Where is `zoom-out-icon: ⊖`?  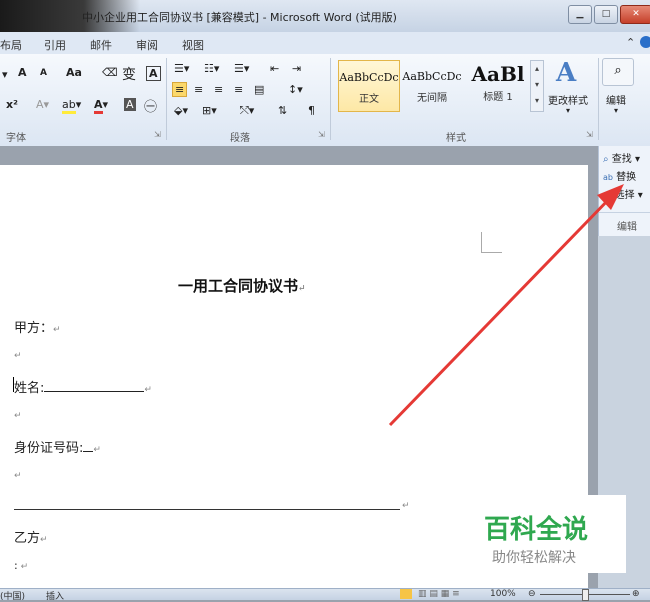 zoom-out-icon: ⊖ is located at coordinates (532, 594).